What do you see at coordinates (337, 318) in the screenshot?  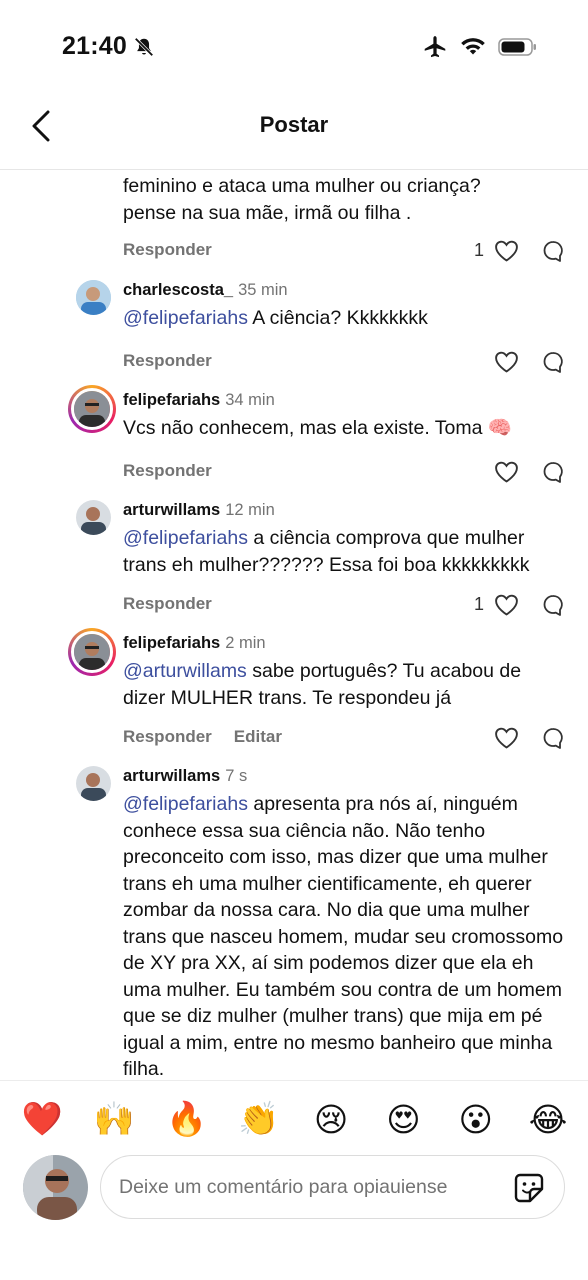 I see `comment-body: A ciência? Kkkkkkkk` at bounding box center [337, 318].